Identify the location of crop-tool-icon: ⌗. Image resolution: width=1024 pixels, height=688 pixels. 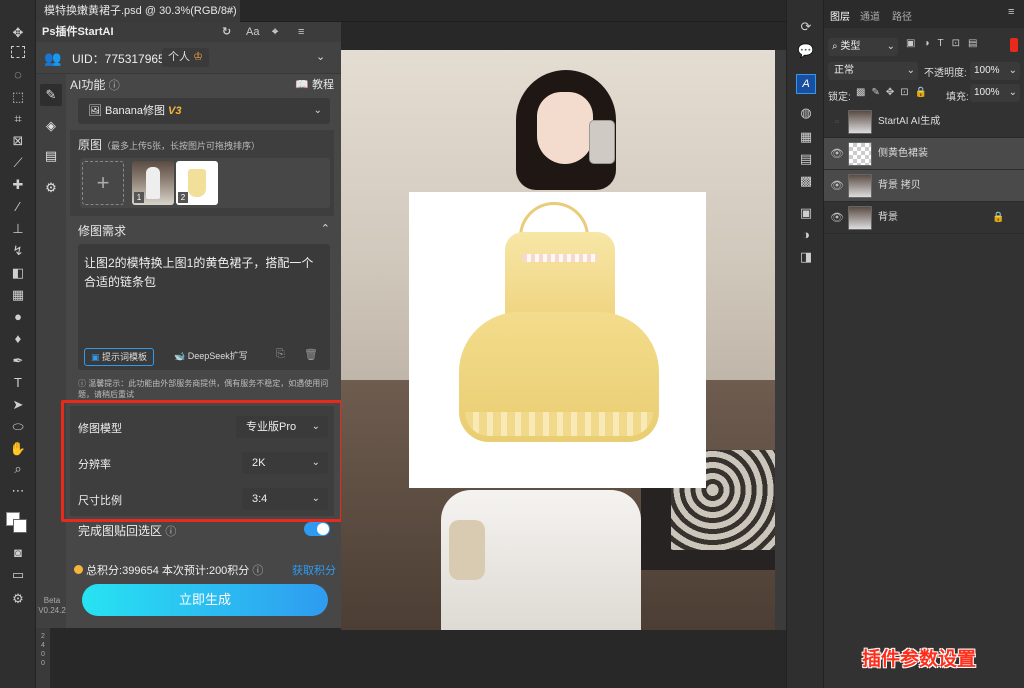
(18, 119).